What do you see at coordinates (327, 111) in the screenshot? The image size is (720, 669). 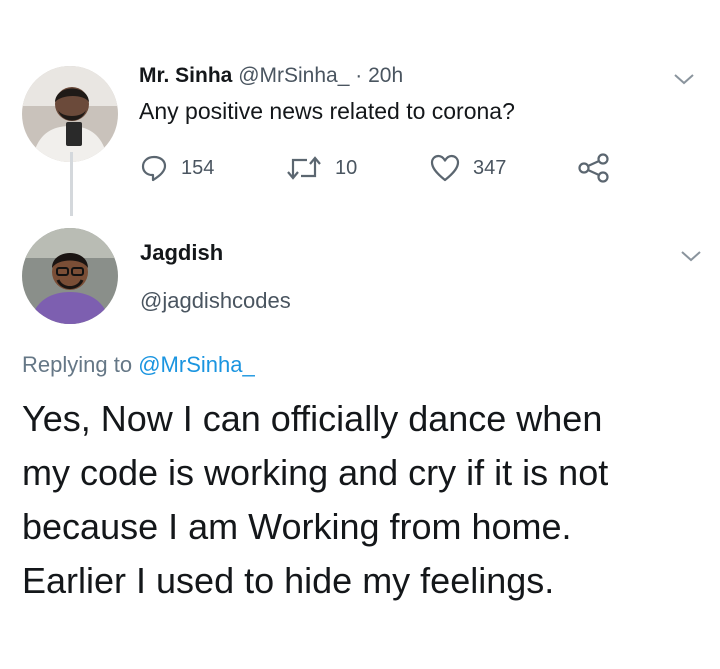 I see `original-tweet-text: Any positive news related to corona?` at bounding box center [327, 111].